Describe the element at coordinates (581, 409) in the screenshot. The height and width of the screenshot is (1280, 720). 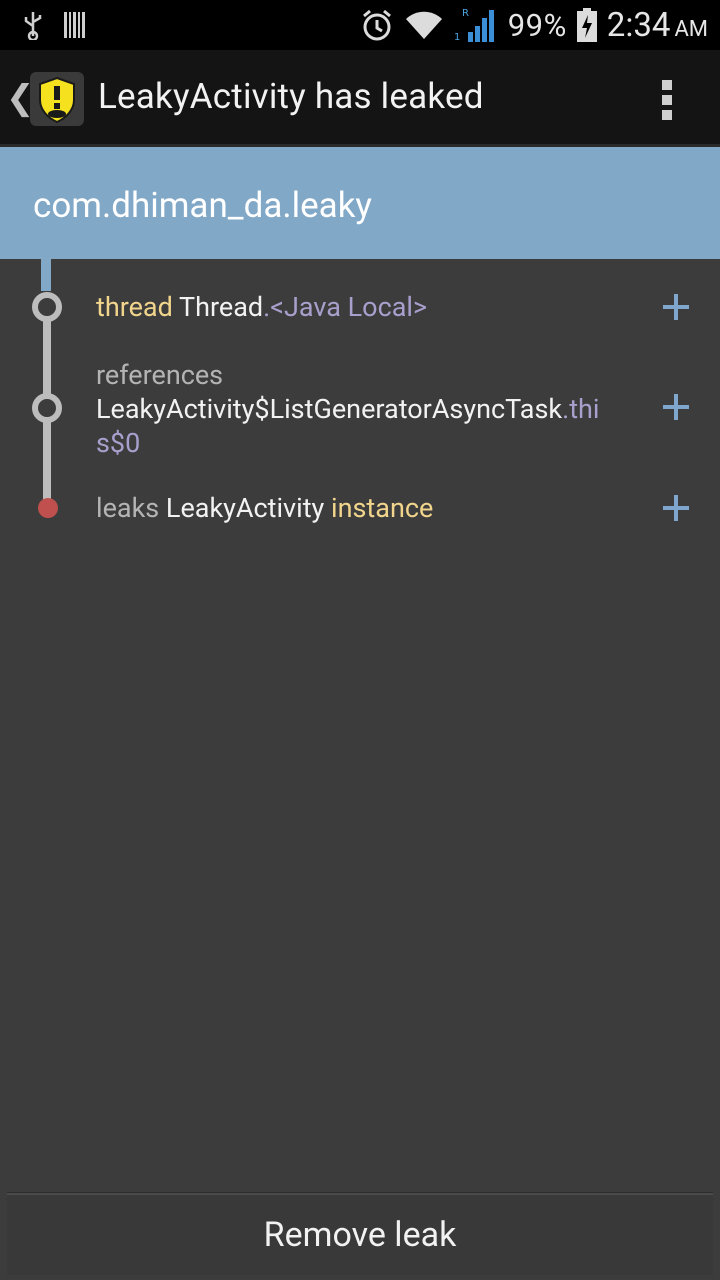
I see `trace-field: .thi` at that location.